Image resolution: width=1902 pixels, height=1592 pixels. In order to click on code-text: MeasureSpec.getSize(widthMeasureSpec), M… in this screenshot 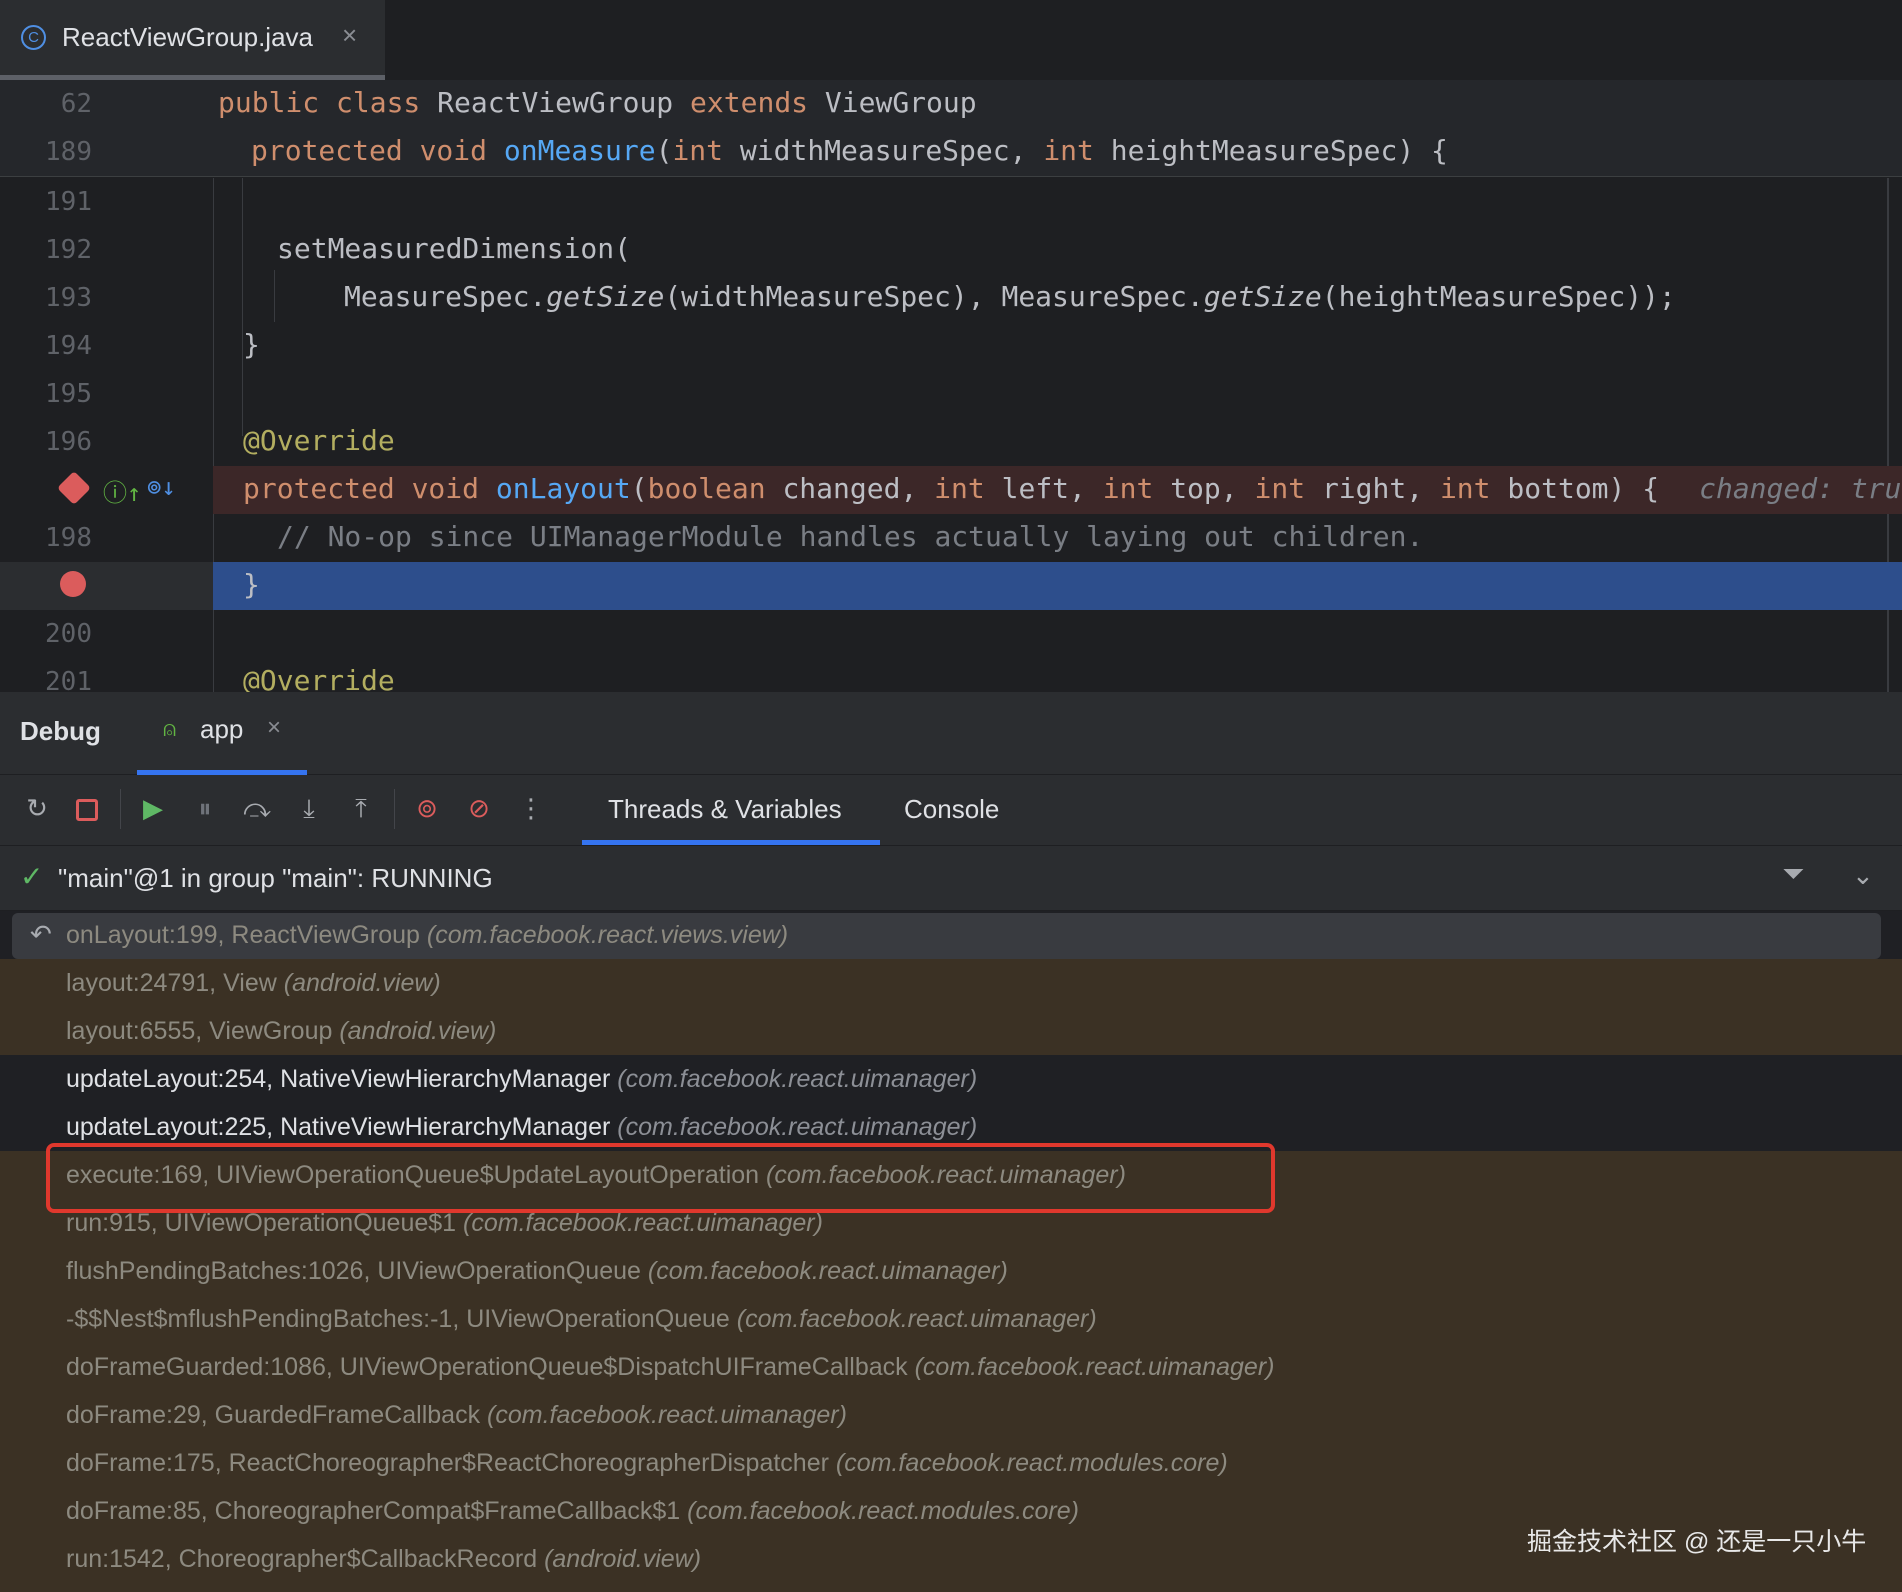, I will do `click(1010, 296)`.